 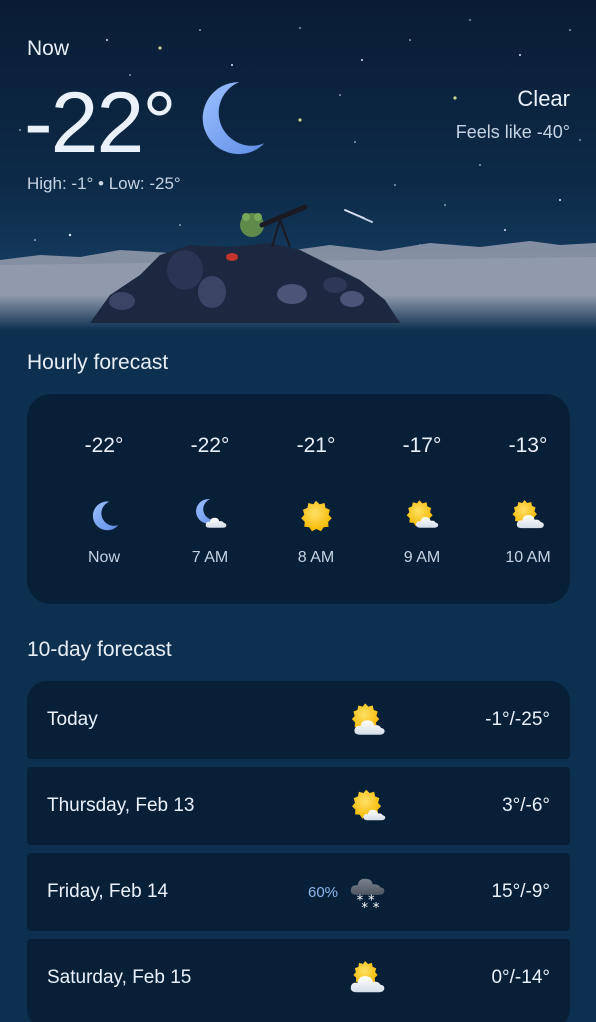 What do you see at coordinates (367, 894) in the screenshot?
I see `cloud-snow-icon: * * * *` at bounding box center [367, 894].